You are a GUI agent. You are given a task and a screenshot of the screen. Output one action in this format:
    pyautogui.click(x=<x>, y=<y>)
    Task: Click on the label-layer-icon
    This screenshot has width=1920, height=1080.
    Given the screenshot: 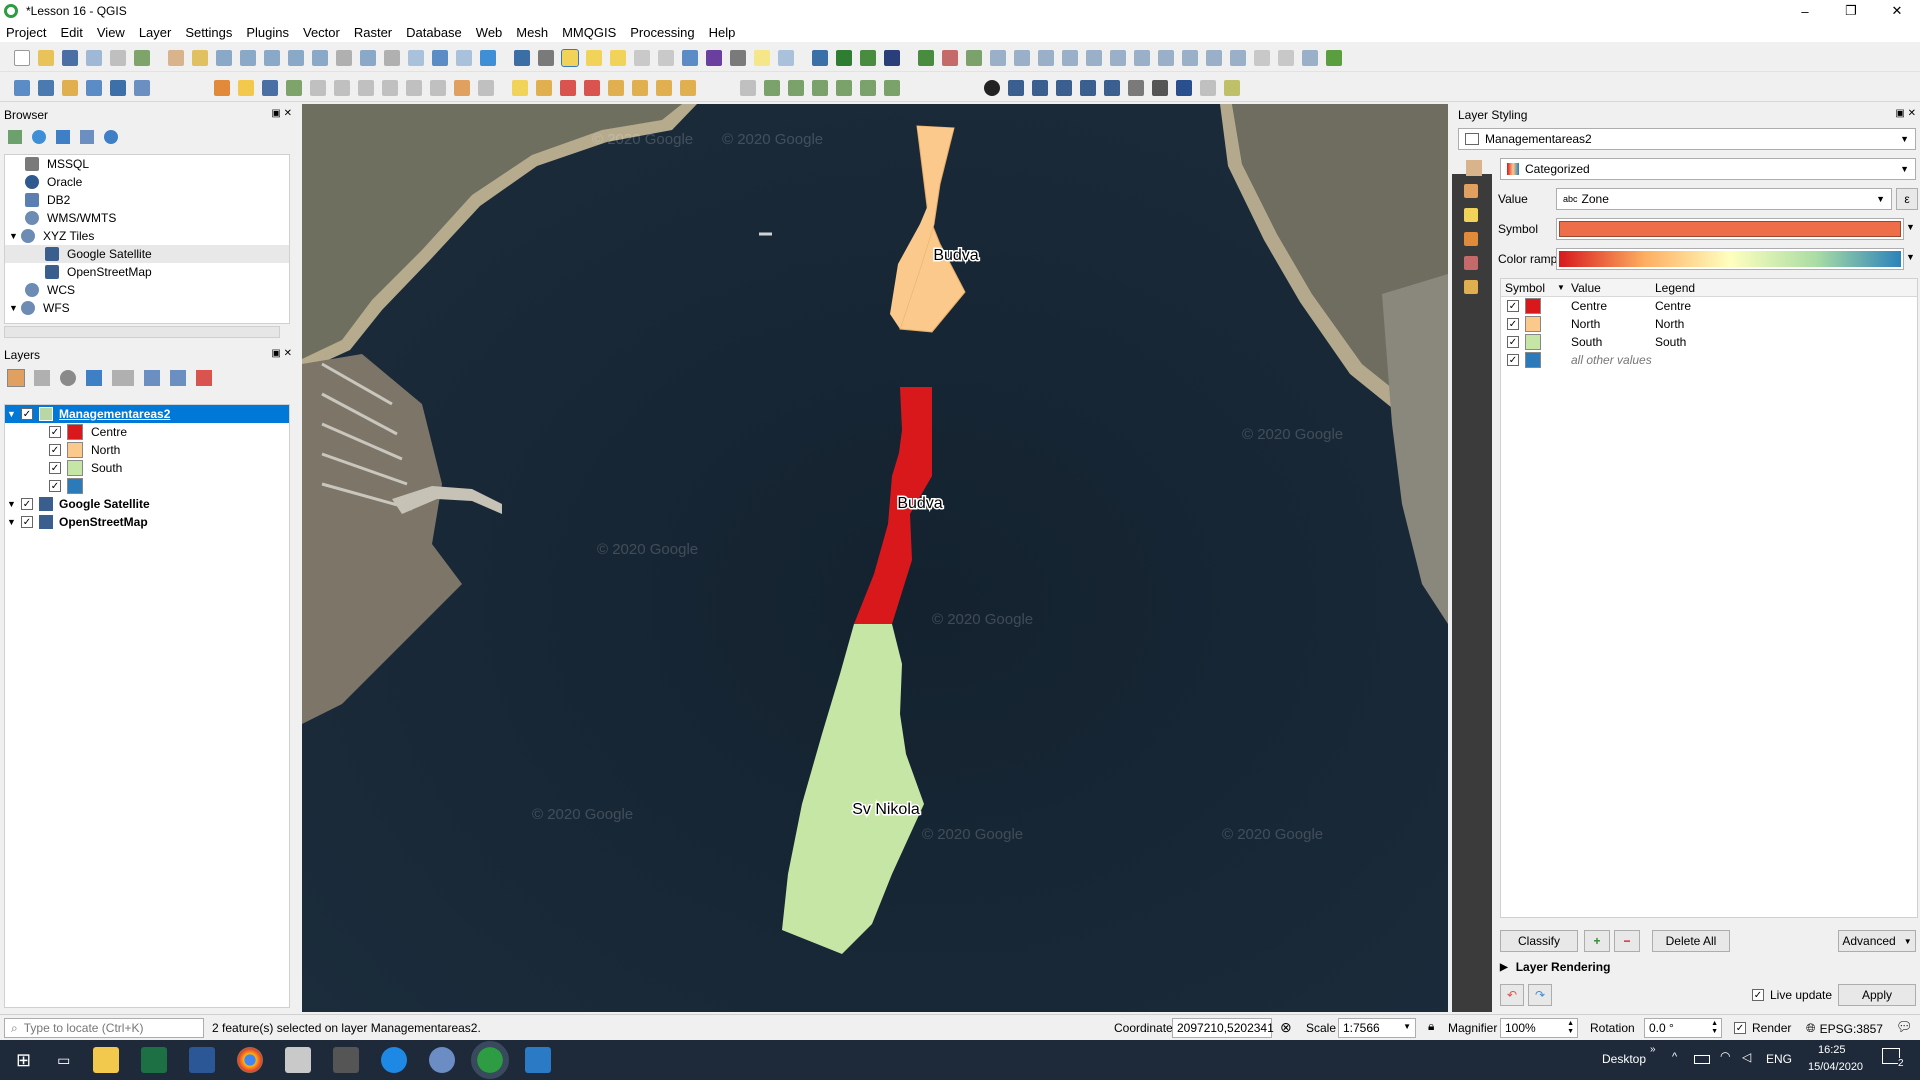 What is the action you would take?
    pyautogui.click(x=544, y=87)
    